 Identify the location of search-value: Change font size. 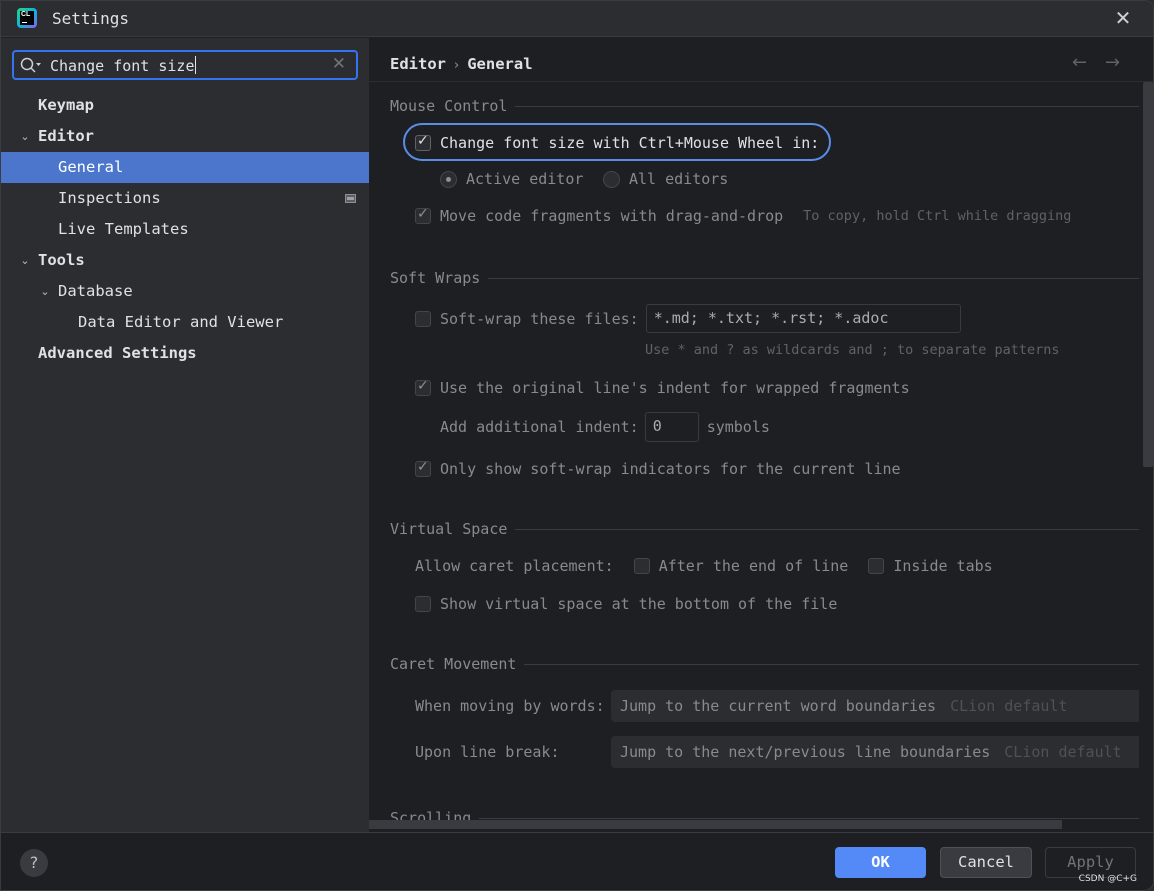
(123, 65).